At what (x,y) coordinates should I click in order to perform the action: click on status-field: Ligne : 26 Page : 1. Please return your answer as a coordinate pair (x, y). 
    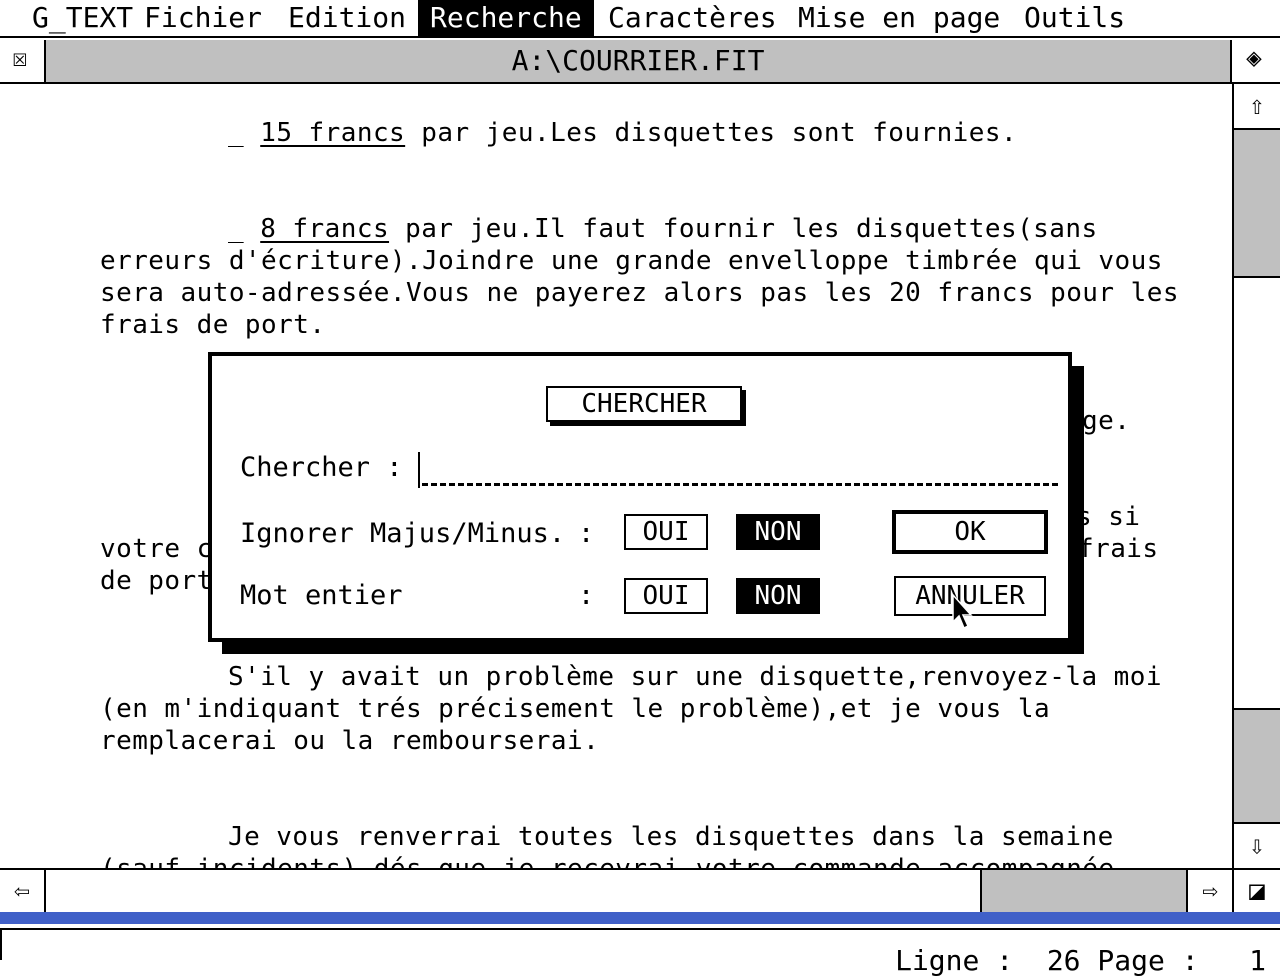
    Looking at the image, I should click on (640, 952).